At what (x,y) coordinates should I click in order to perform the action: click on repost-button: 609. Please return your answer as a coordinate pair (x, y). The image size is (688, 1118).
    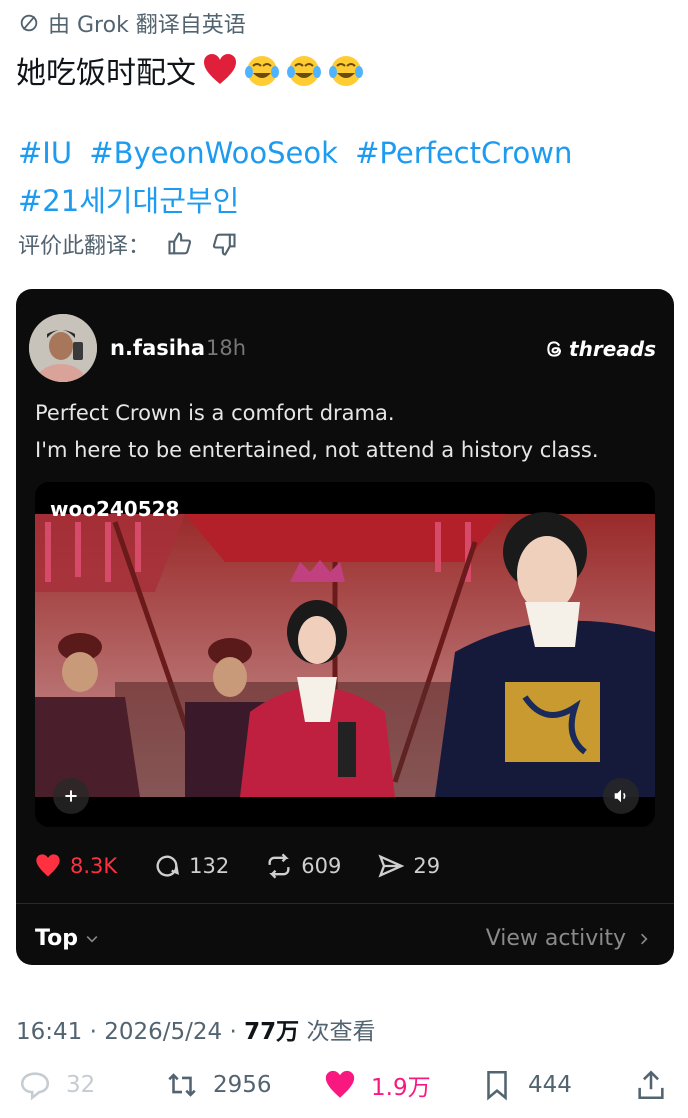
    Looking at the image, I should click on (303, 866).